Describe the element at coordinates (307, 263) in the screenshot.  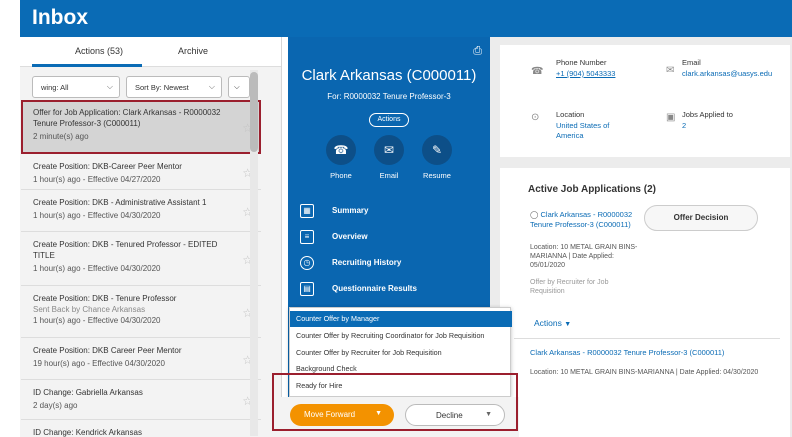
I see `clock-icon: ◷` at that location.